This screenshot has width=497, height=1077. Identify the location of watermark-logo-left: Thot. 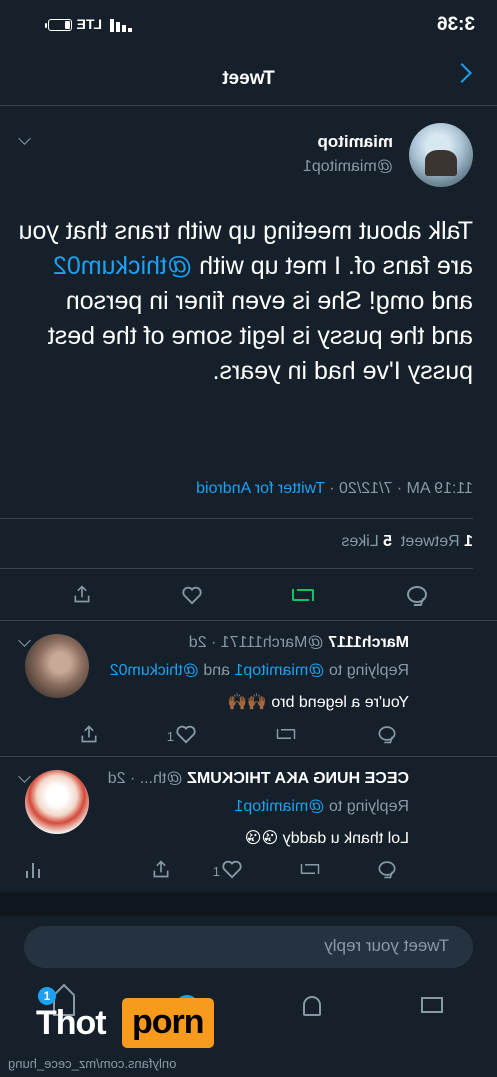
(71, 1023).